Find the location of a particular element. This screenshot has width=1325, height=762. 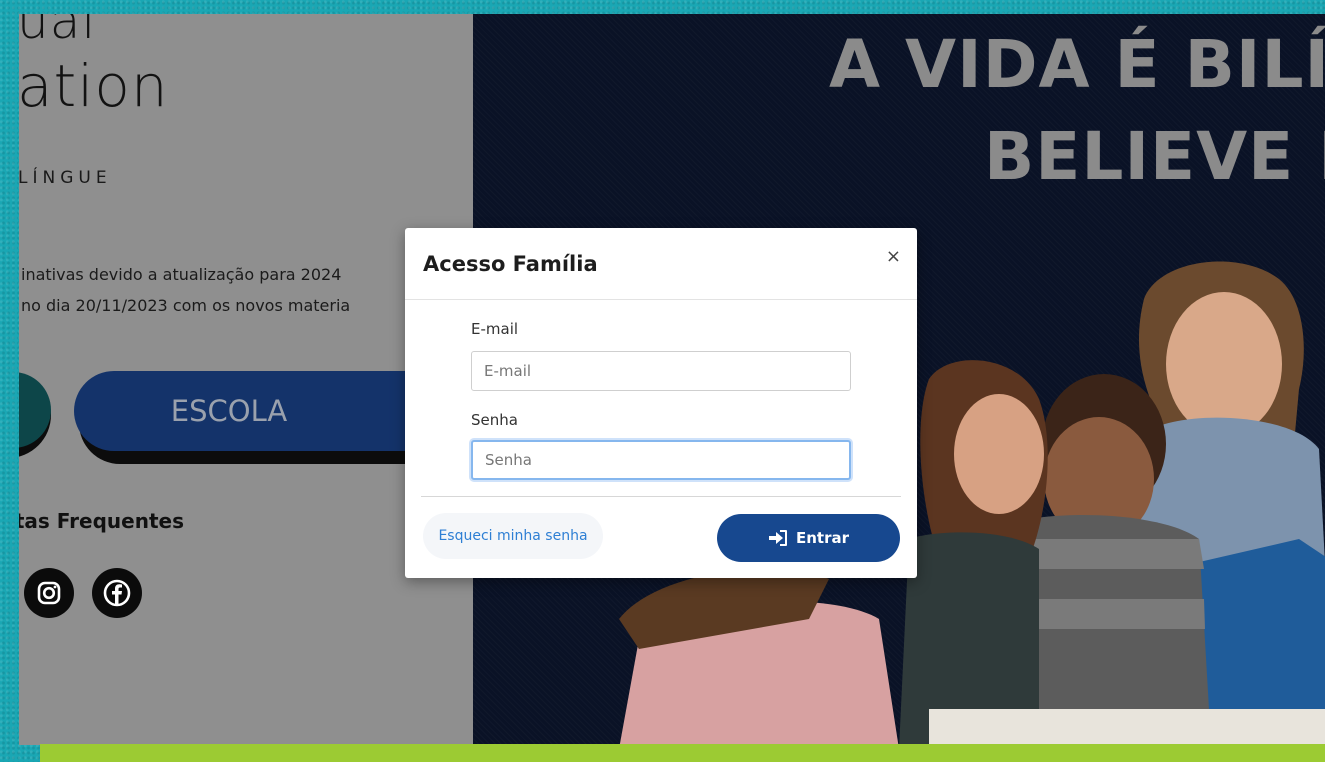

brand-text-line2: ation is located at coordinates (94, 86).